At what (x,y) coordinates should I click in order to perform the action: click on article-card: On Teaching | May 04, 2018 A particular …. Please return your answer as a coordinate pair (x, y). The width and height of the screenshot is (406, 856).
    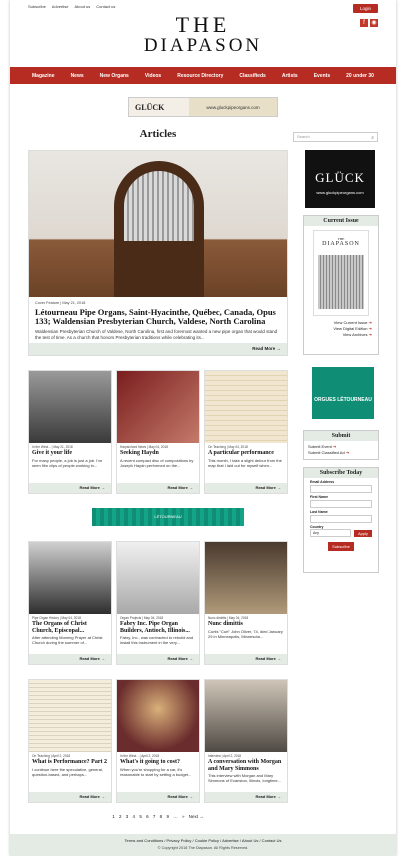
    Looking at the image, I should click on (246, 432).